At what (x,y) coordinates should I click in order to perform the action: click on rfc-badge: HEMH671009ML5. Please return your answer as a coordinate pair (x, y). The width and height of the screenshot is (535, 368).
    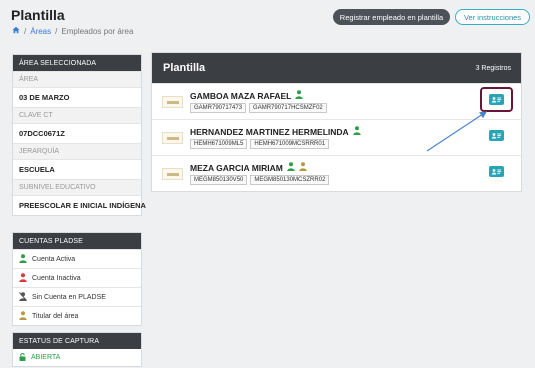
    Looking at the image, I should click on (219, 144).